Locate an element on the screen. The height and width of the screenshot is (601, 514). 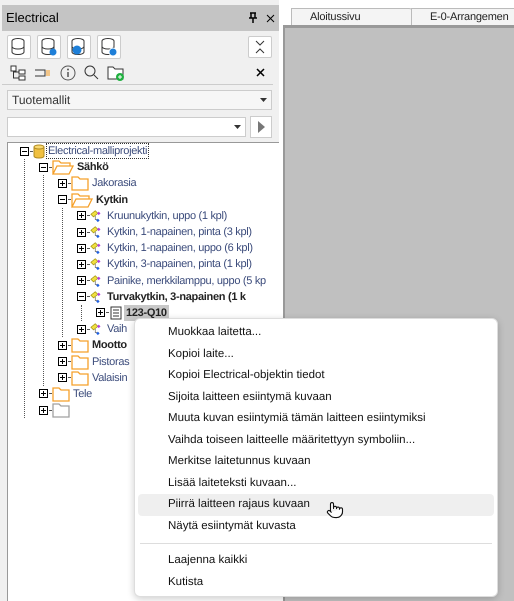
plug-icon is located at coordinates (43, 72).